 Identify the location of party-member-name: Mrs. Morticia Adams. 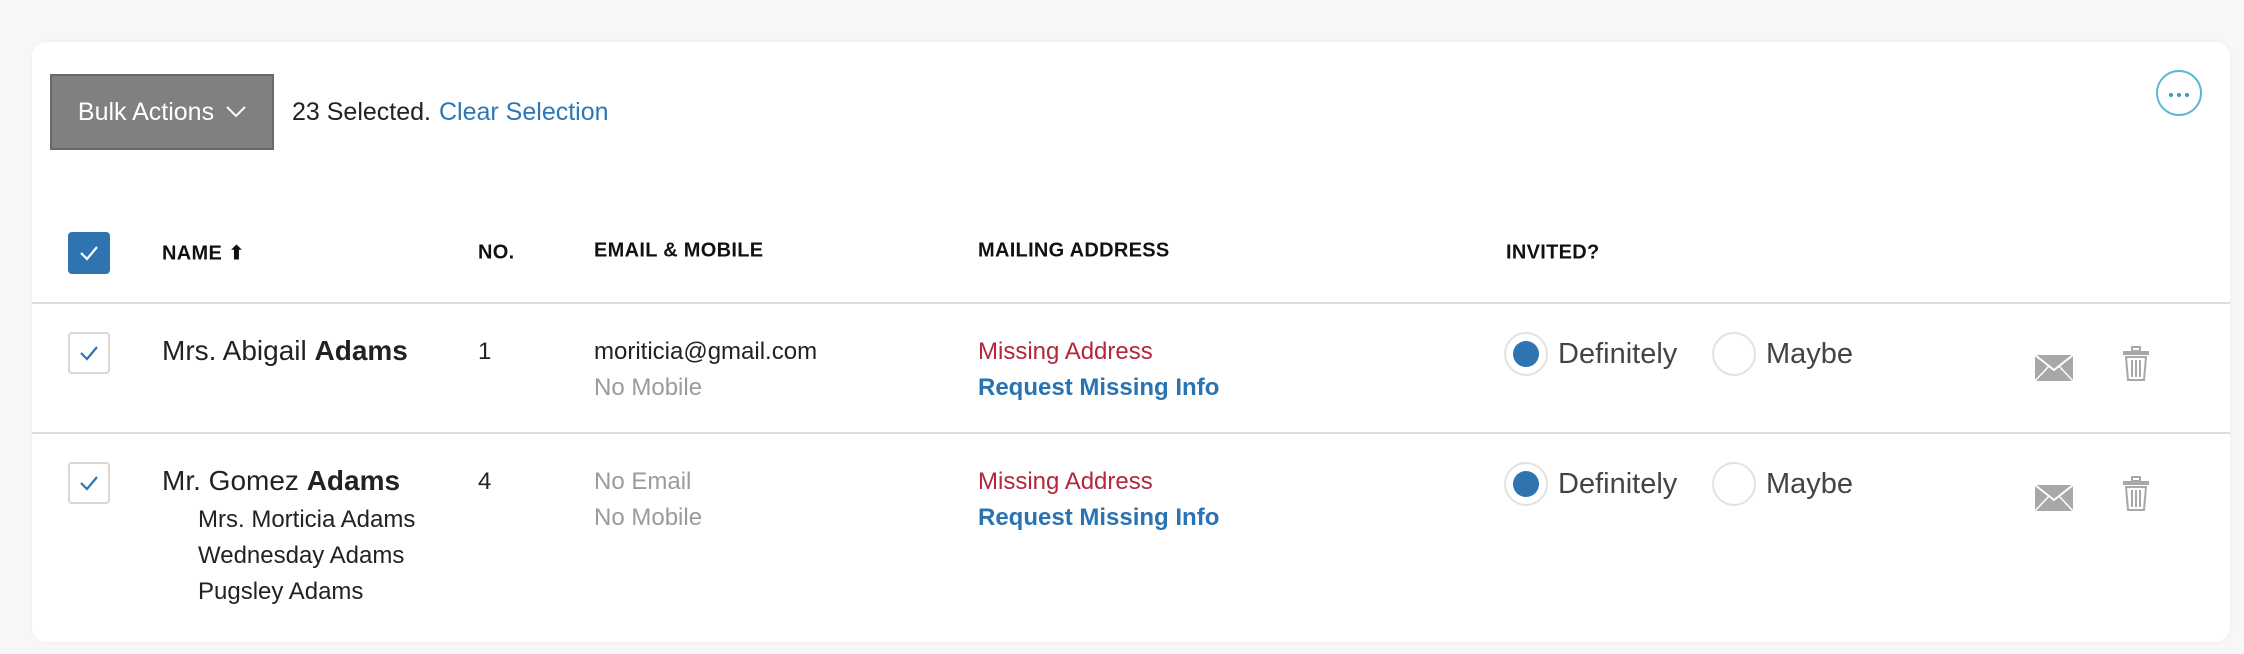
(307, 519).